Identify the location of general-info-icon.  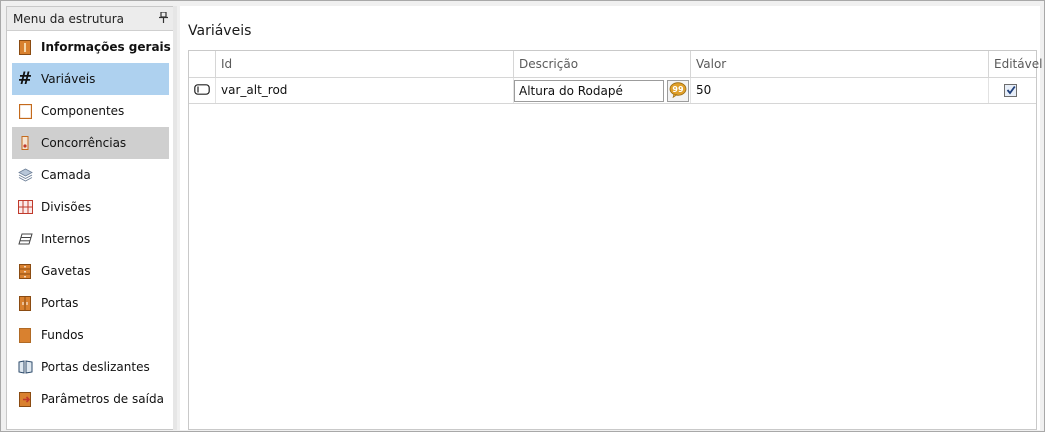
(25, 47).